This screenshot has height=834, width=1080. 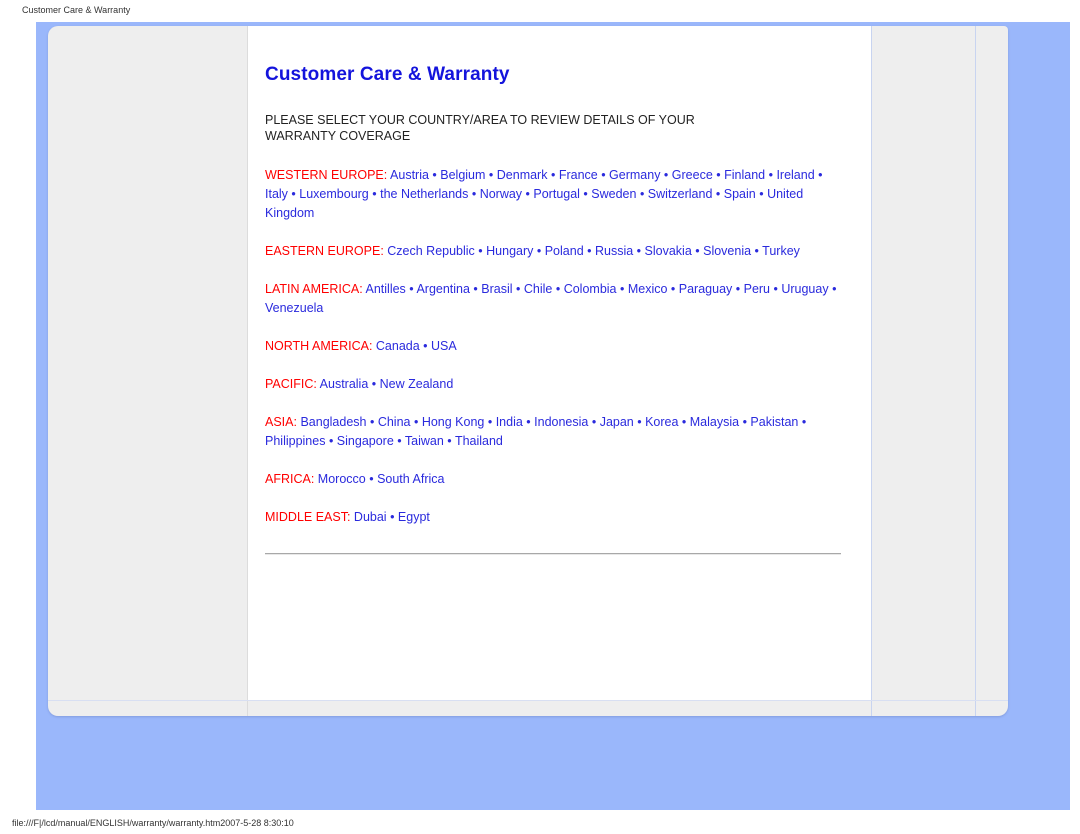 I want to click on country-link-bangladesh: Bangladesh, so click(x=333, y=422).